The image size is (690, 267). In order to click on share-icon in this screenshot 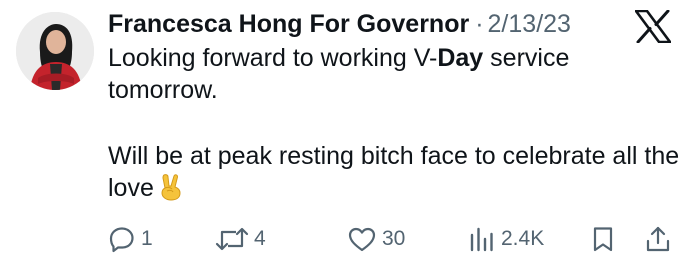, I will do `click(658, 239)`.